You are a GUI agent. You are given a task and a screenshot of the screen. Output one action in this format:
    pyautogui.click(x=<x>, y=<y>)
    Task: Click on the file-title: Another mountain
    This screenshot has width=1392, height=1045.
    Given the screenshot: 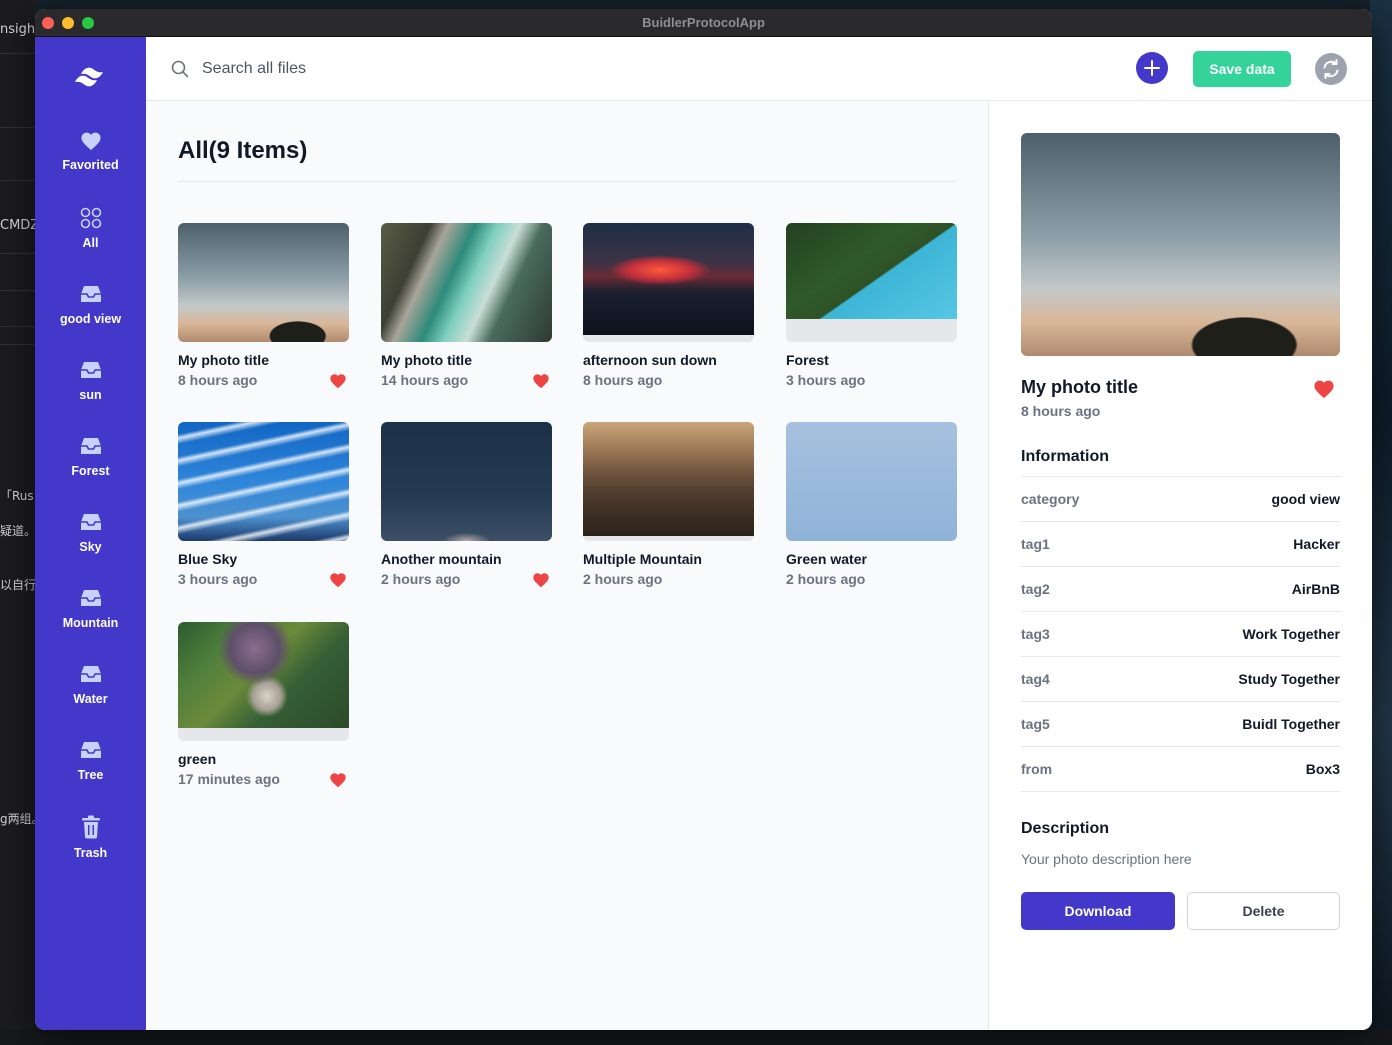 What is the action you would take?
    pyautogui.click(x=441, y=559)
    